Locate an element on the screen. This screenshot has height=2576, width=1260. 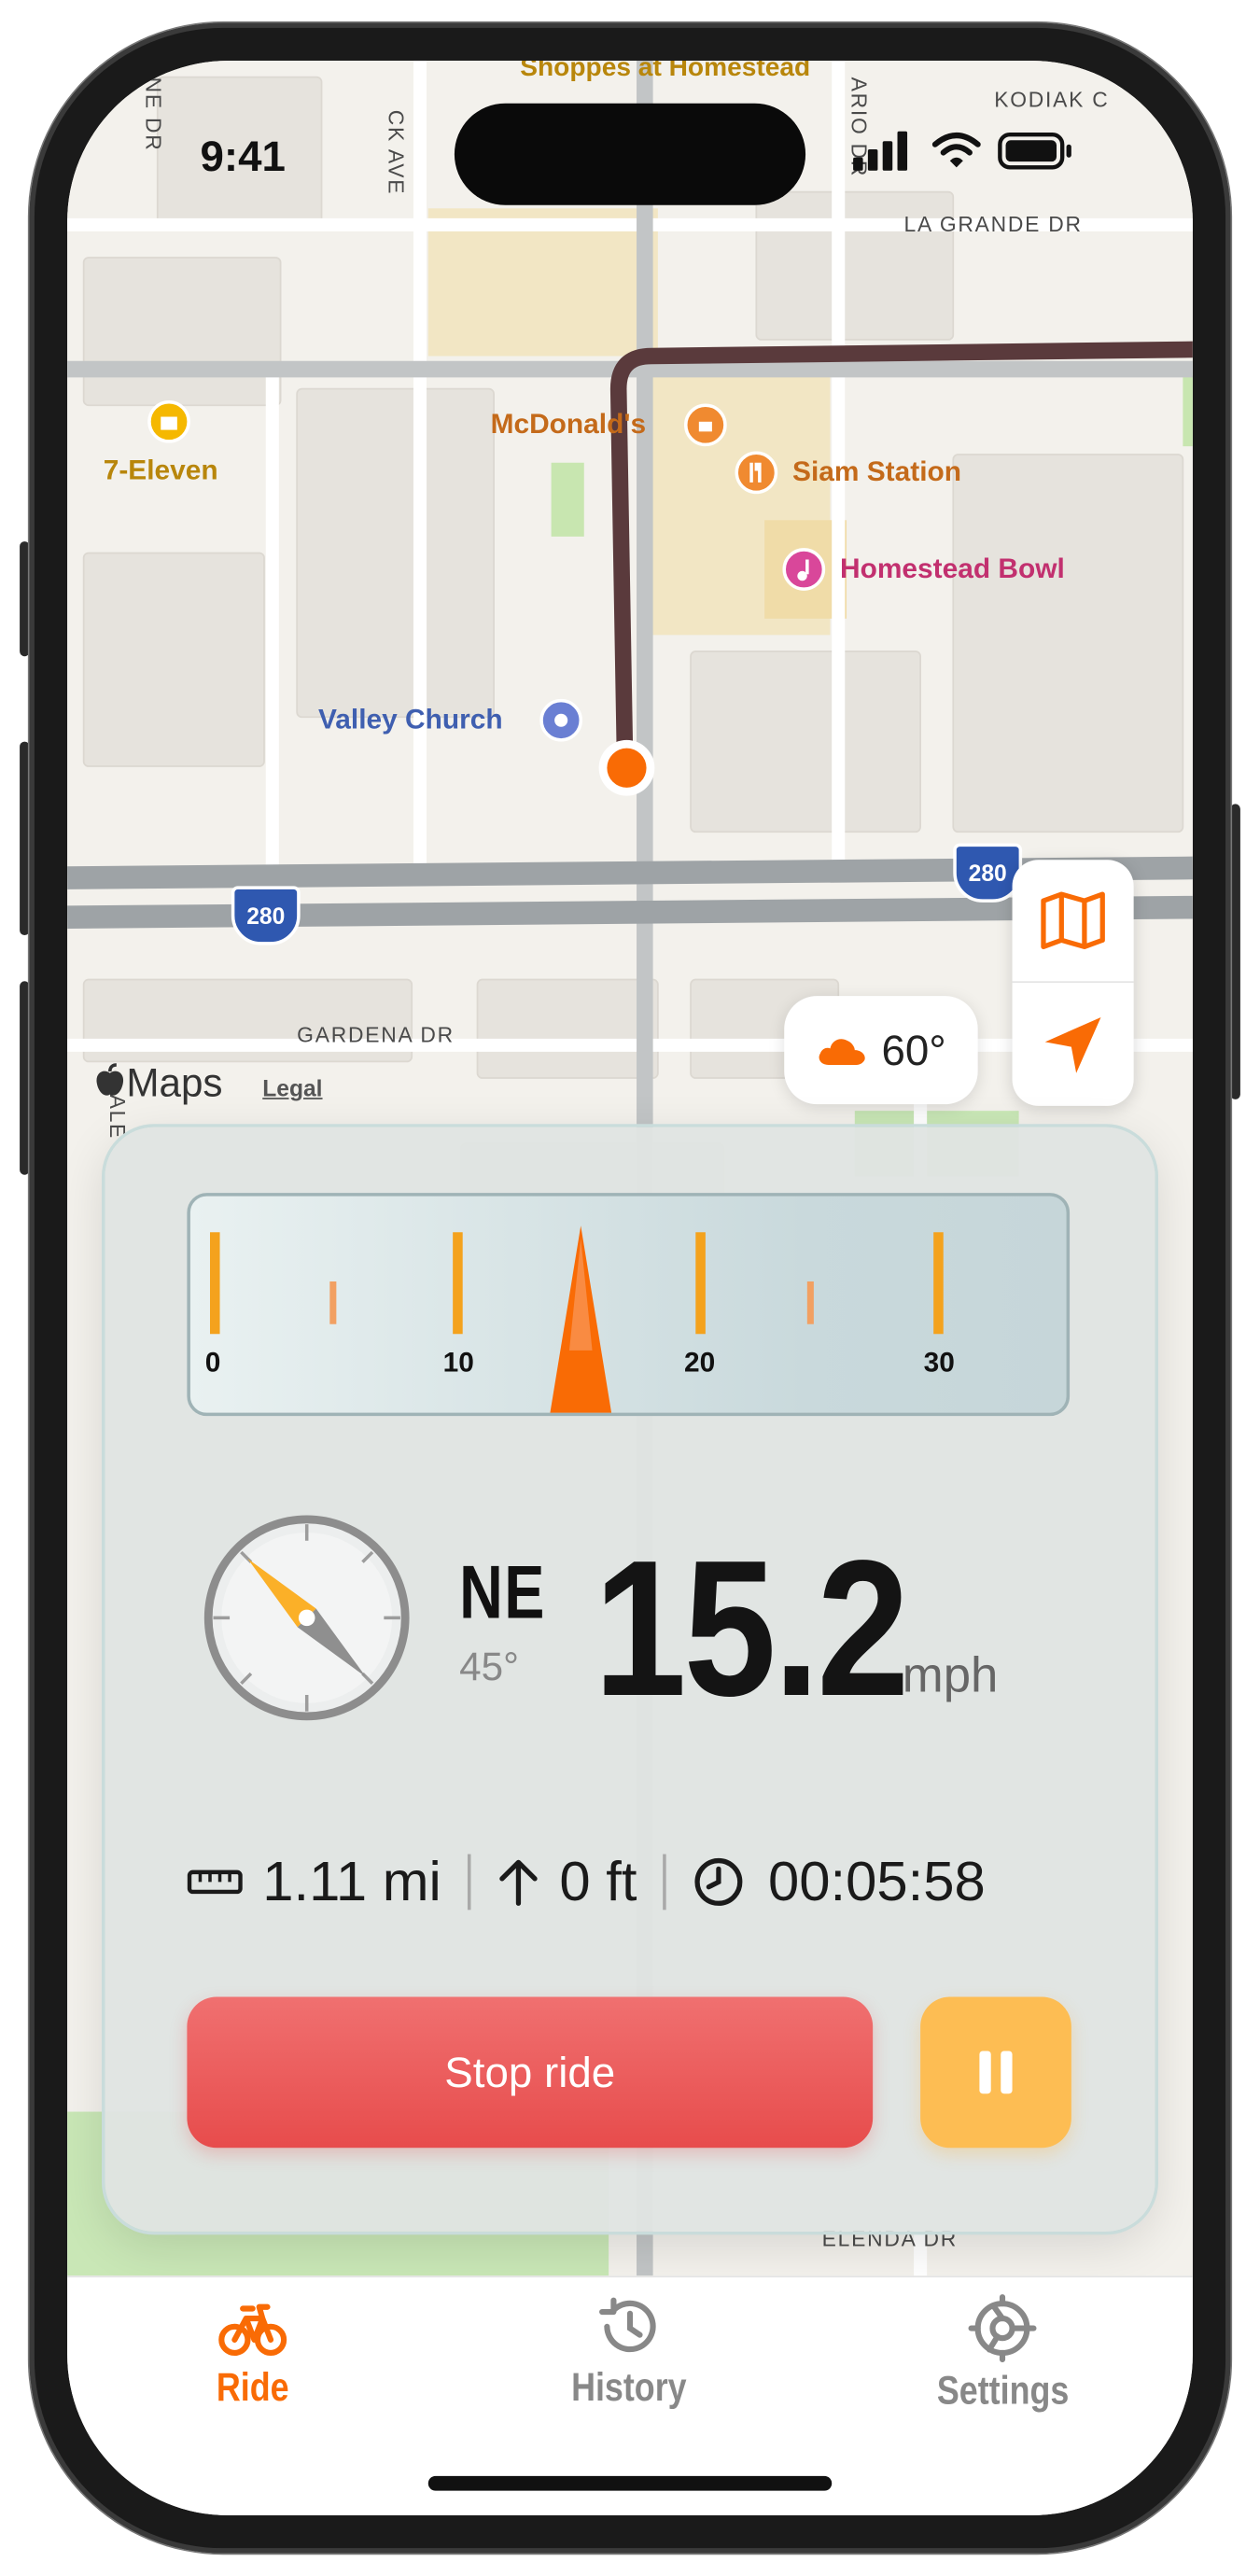
duration-value: 00:05:58 is located at coordinates (877, 1881).